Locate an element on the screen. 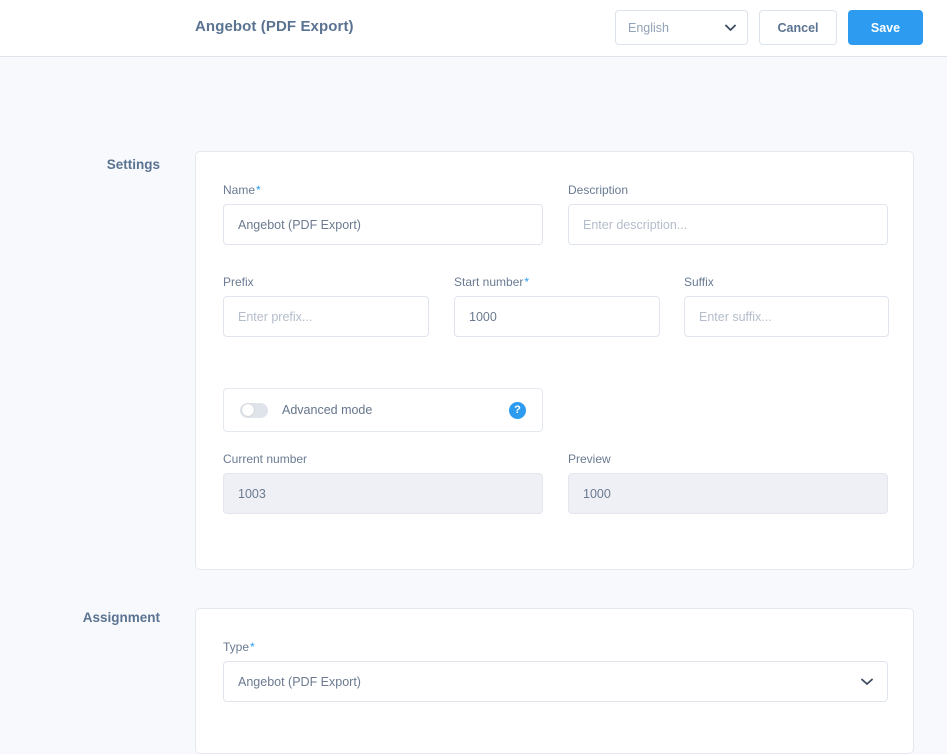  toggle-knob is located at coordinates (248, 410).